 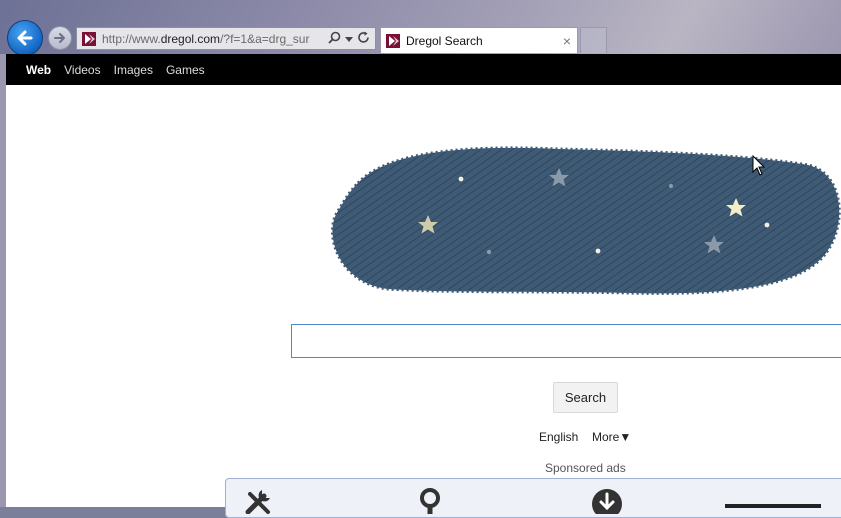 I want to click on mouse-cursor-icon, so click(x=759, y=165).